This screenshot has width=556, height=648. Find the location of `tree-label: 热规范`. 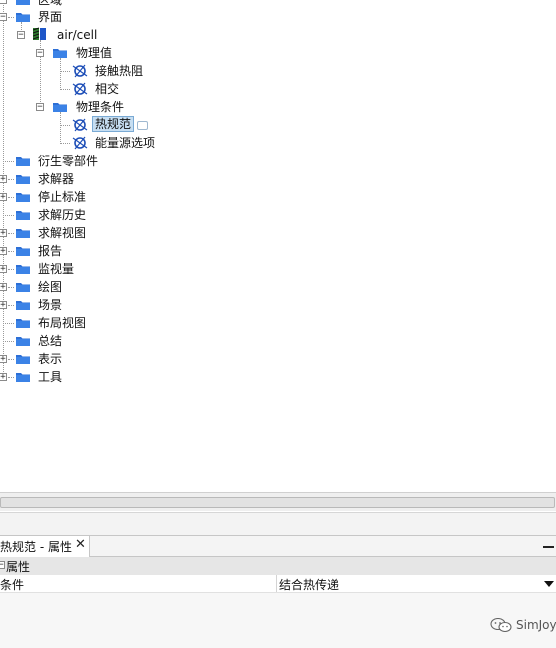

tree-label: 热规范 is located at coordinates (113, 124).